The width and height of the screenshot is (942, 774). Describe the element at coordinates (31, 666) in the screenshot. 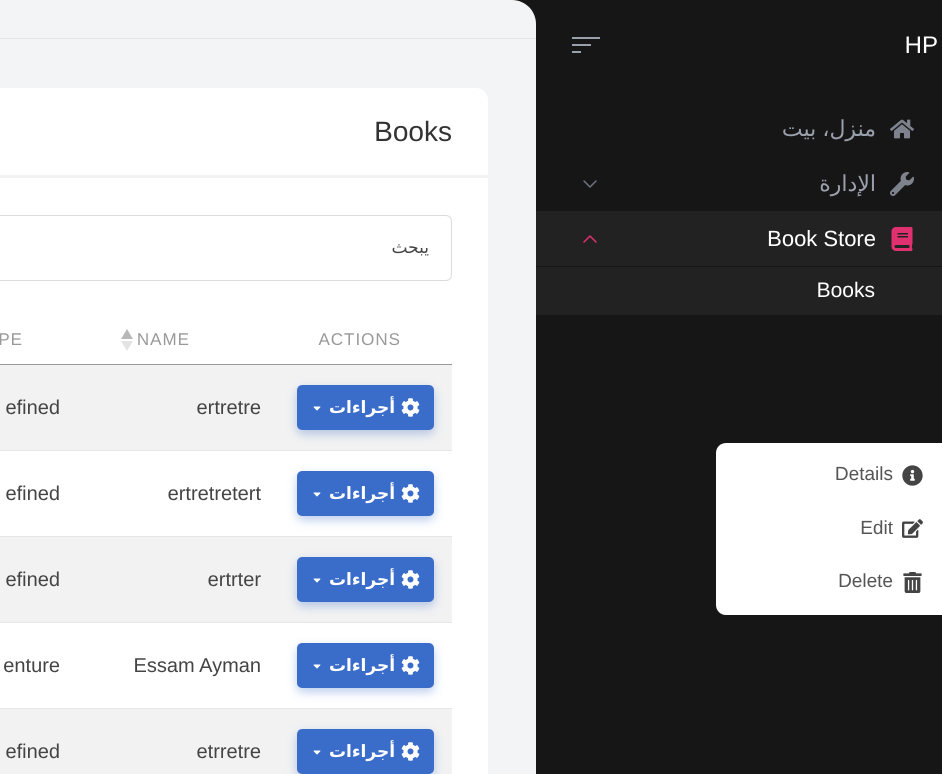

I see `table-cell-text: enture` at that location.